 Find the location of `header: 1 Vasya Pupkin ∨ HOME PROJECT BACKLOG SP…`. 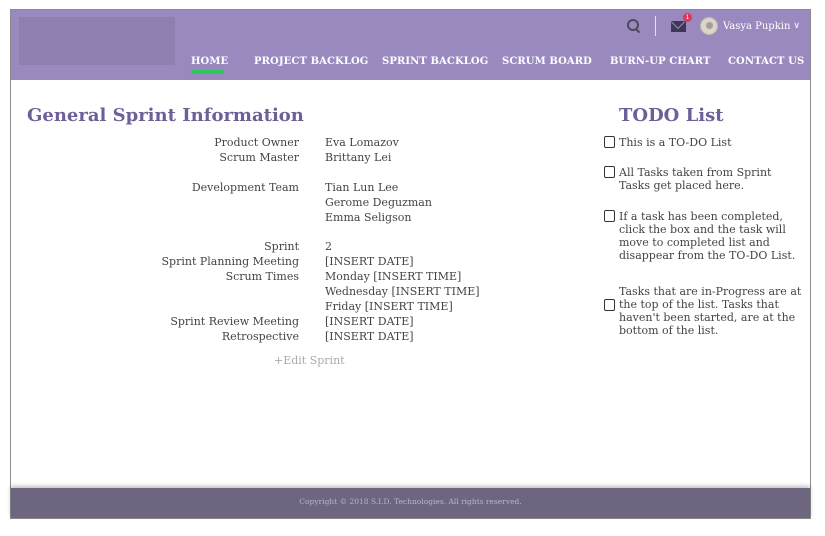

header: 1 Vasya Pupkin ∨ HOME PROJECT BACKLOG SP… is located at coordinates (410, 45).